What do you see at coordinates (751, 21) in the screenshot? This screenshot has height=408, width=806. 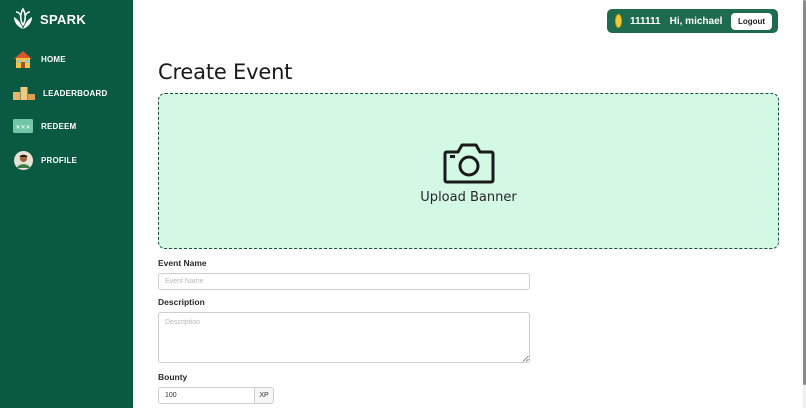 I see `logout-button: Logout` at bounding box center [751, 21].